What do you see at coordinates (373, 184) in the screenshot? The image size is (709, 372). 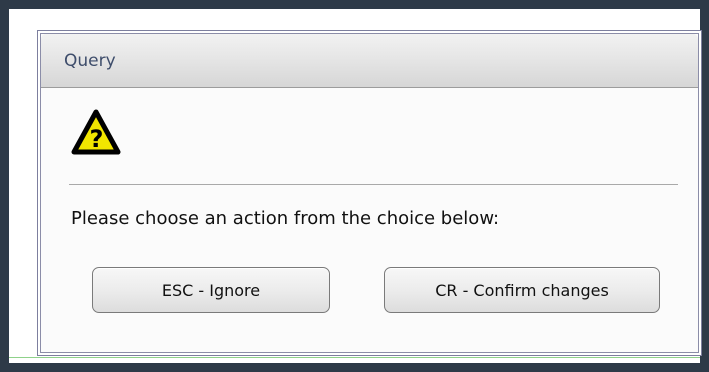 I see `dialog-separator` at bounding box center [373, 184].